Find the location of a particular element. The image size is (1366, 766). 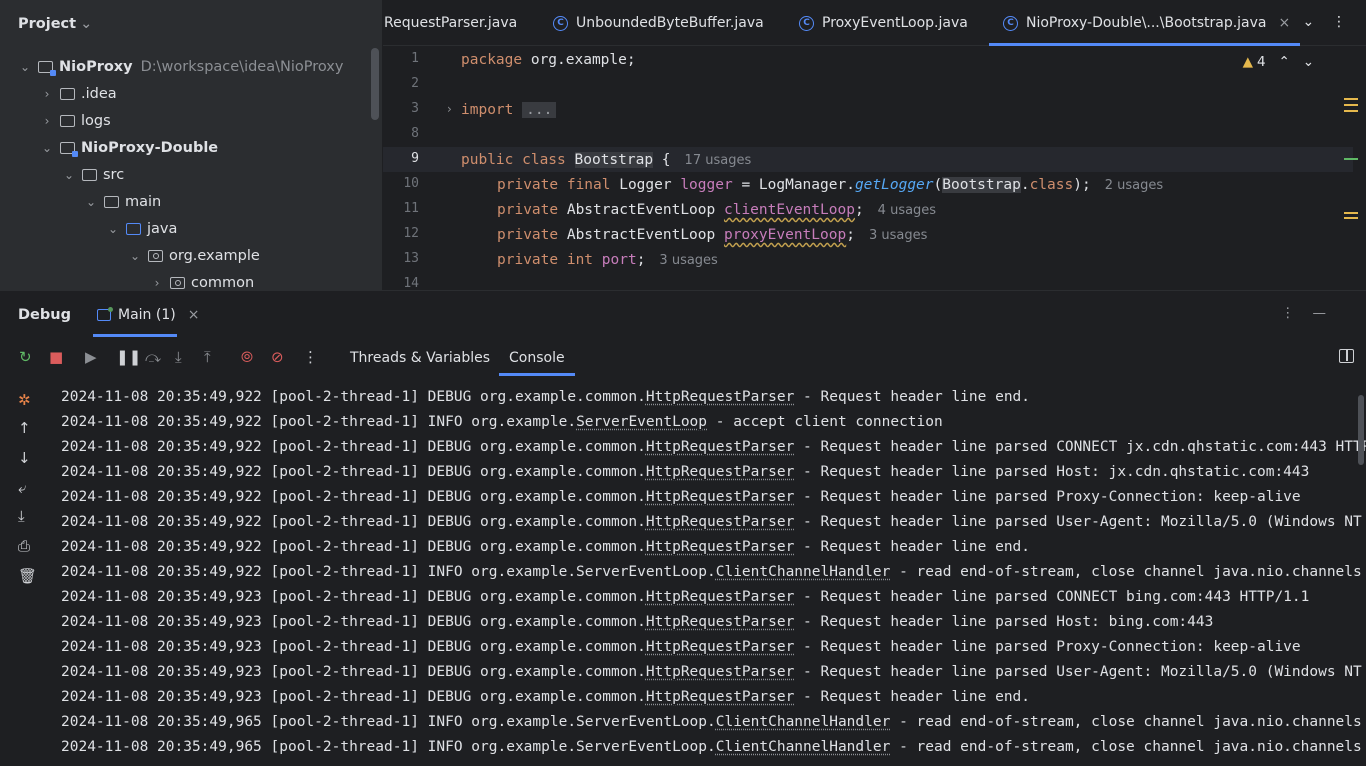

tree-item-org-example: ⌄ org.example is located at coordinates (194, 255).